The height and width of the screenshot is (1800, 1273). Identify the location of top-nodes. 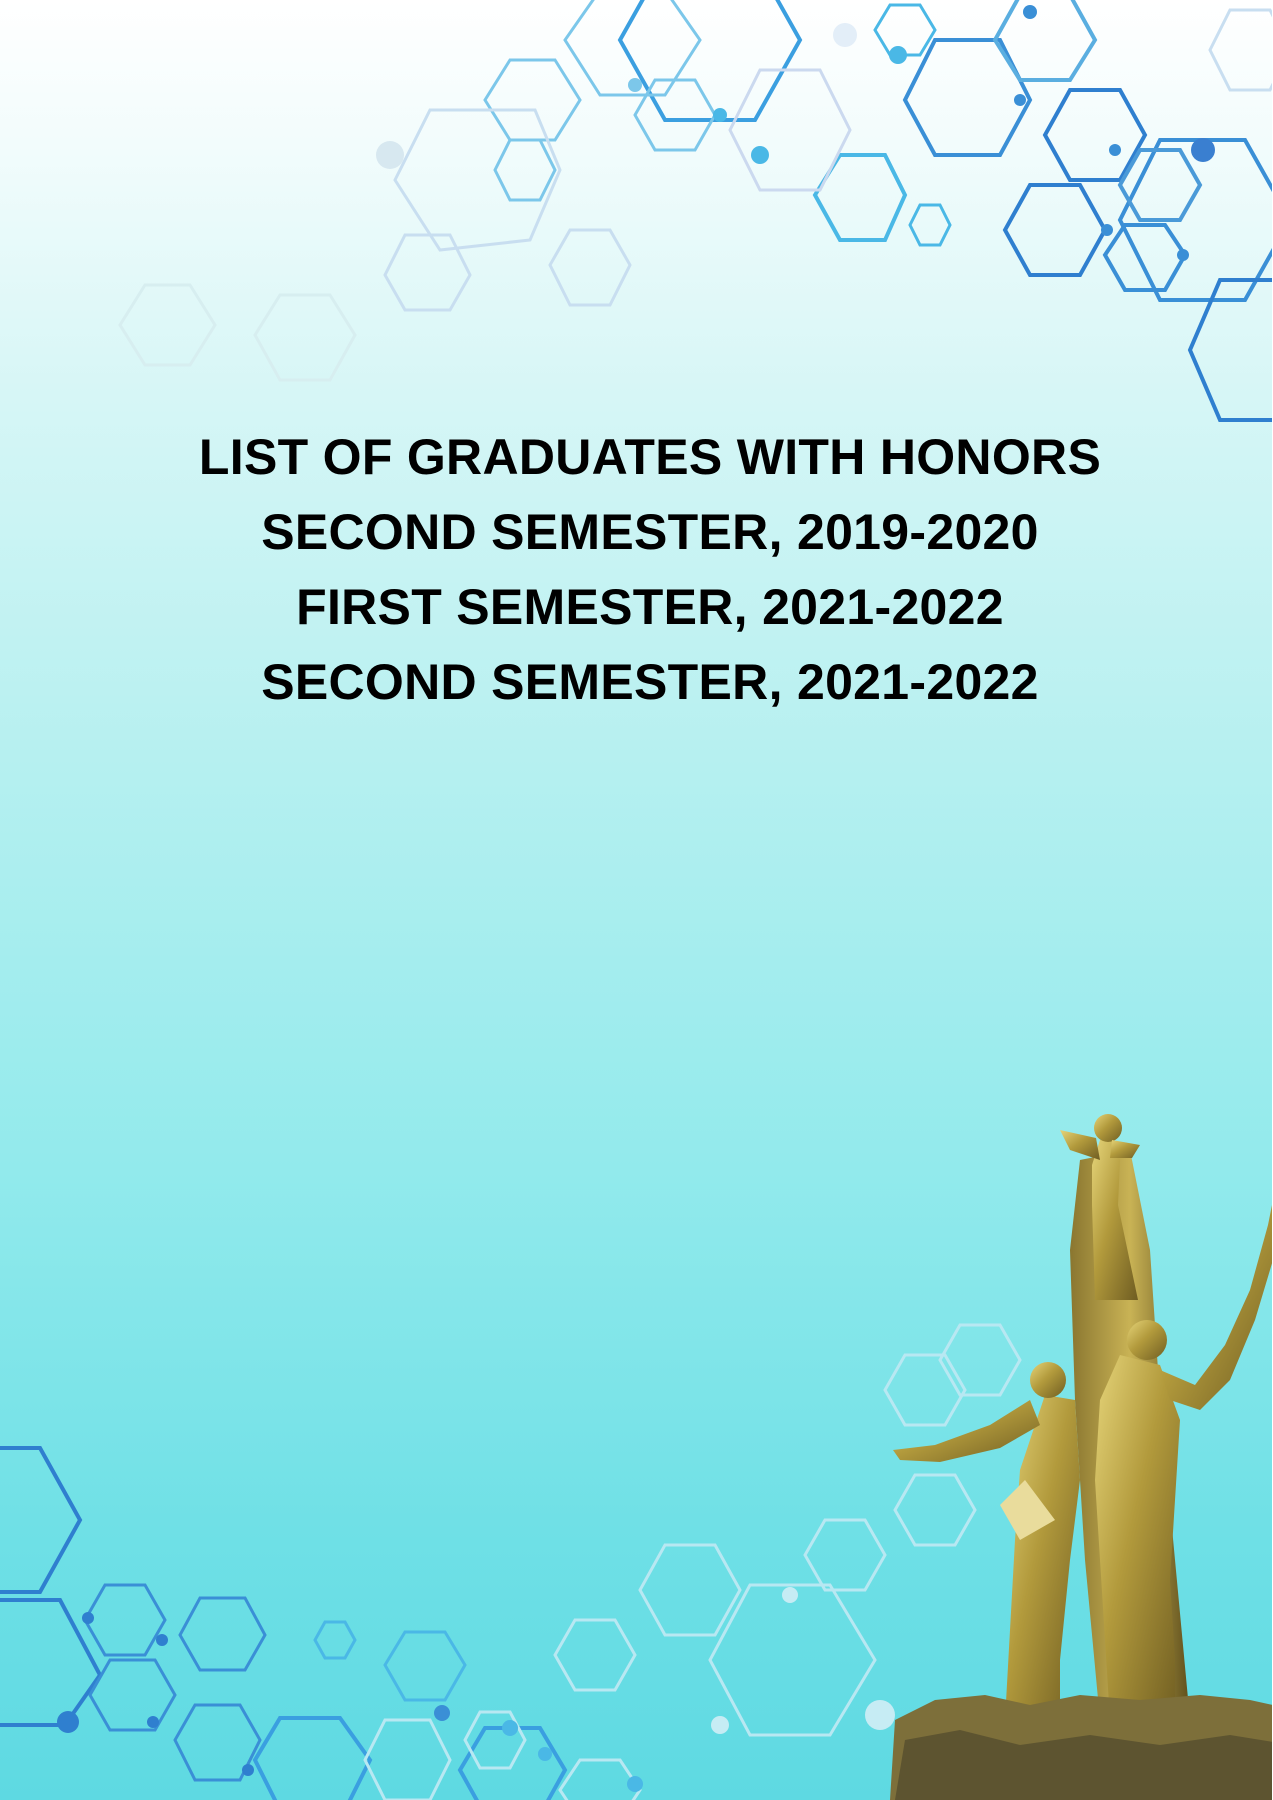
(795, 133).